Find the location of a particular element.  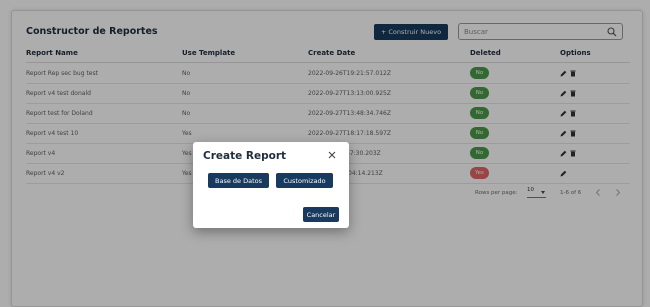

close-icon is located at coordinates (332, 155).